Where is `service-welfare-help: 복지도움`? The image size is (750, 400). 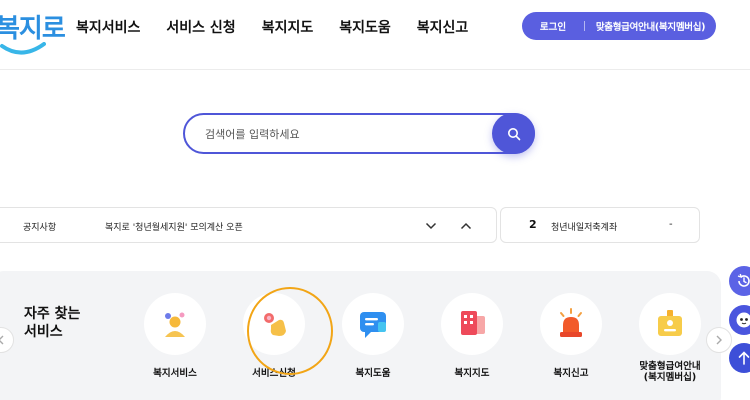 service-welfare-help: 복지도움 is located at coordinates (373, 336).